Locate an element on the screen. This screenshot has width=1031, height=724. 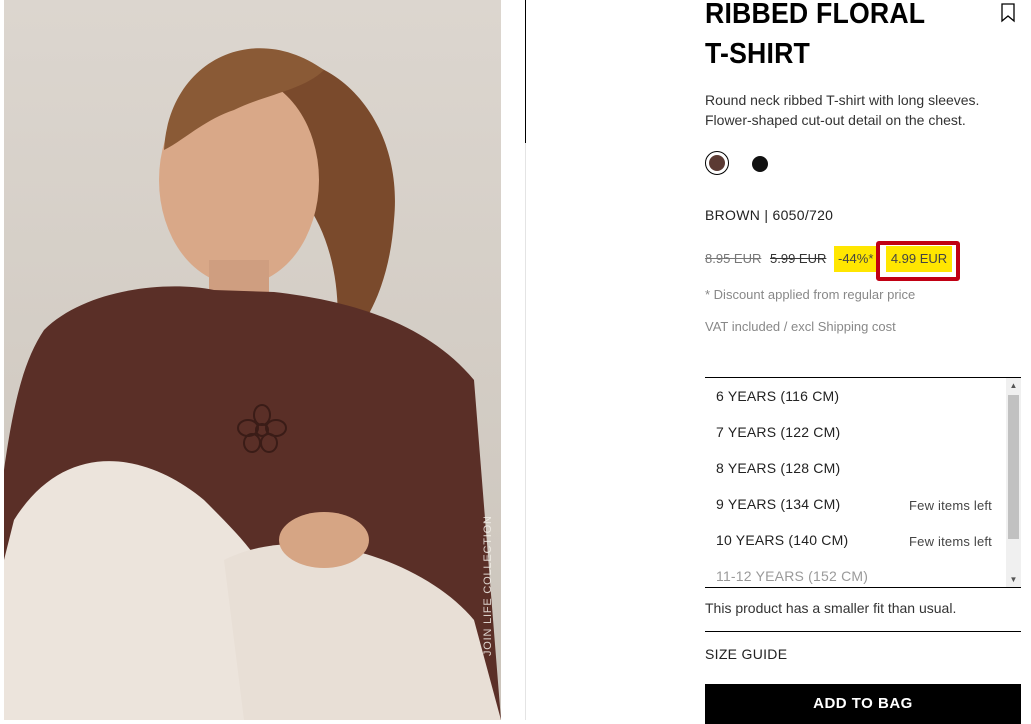
discount-badge: -44%* is located at coordinates (856, 259).